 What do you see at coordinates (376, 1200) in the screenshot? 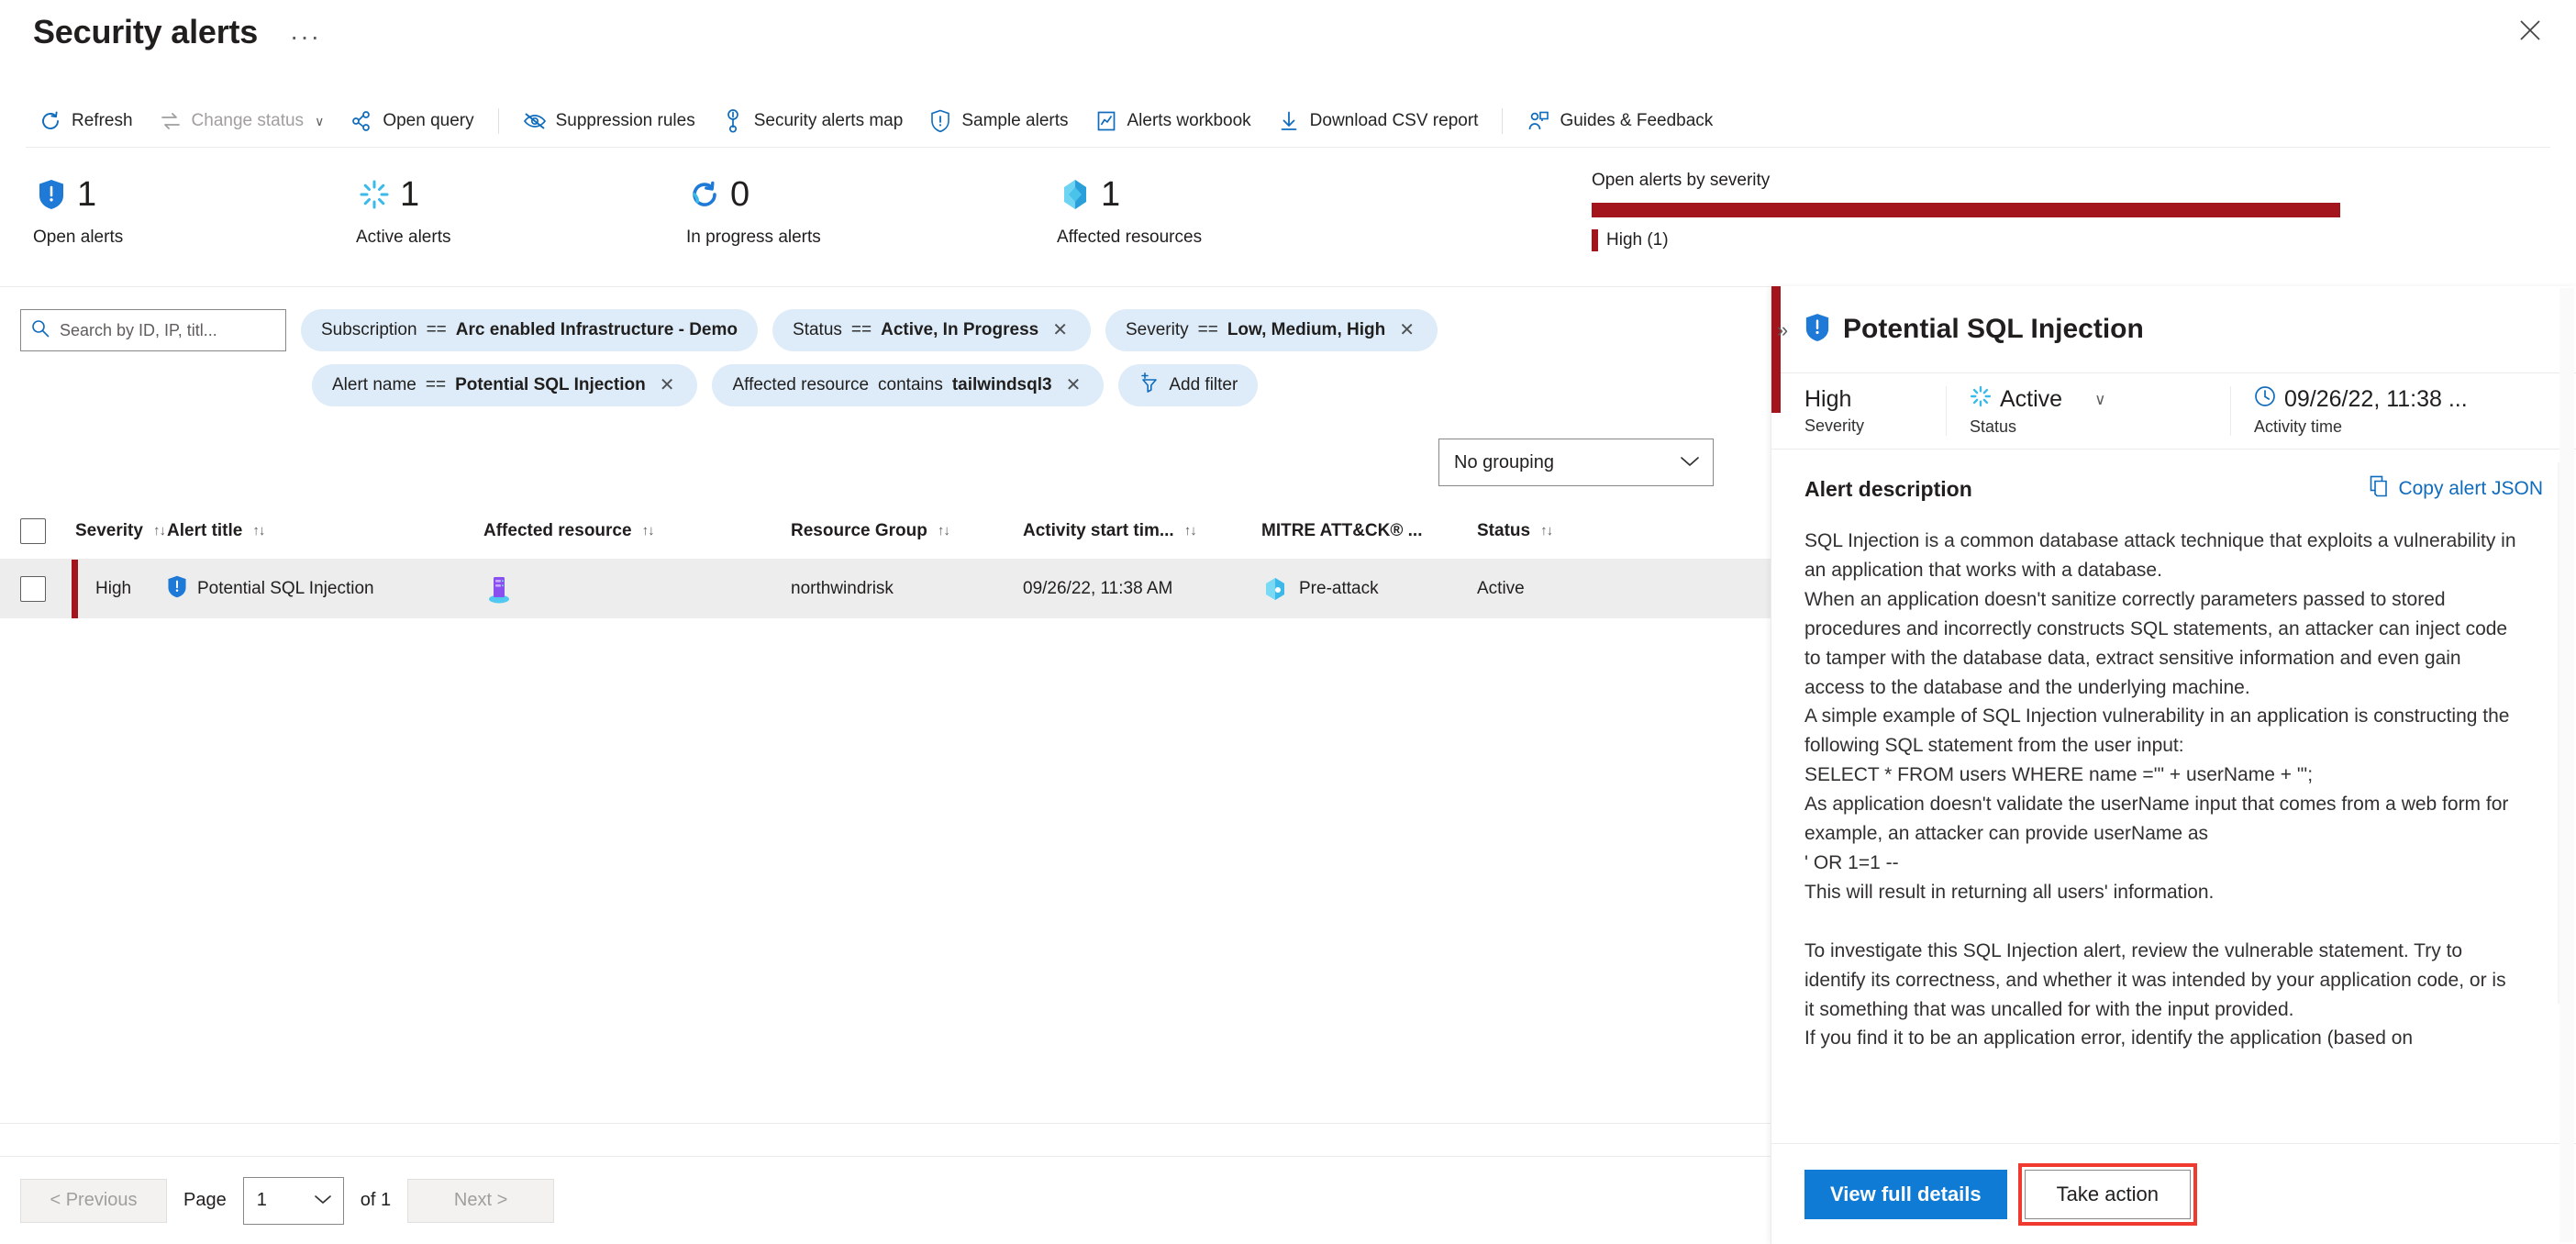
I see `page-total-label: of 1` at bounding box center [376, 1200].